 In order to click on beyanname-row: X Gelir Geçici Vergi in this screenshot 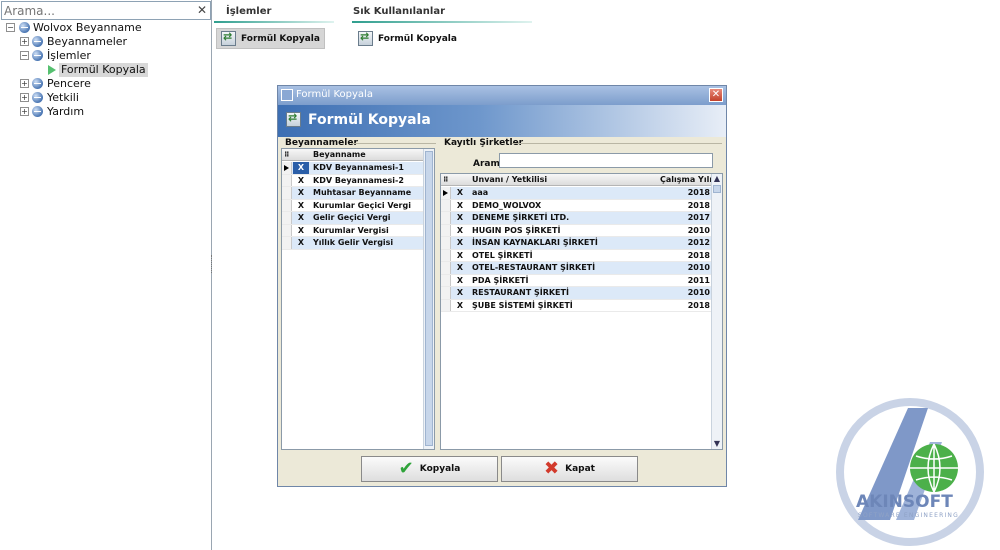, I will do `click(358, 218)`.